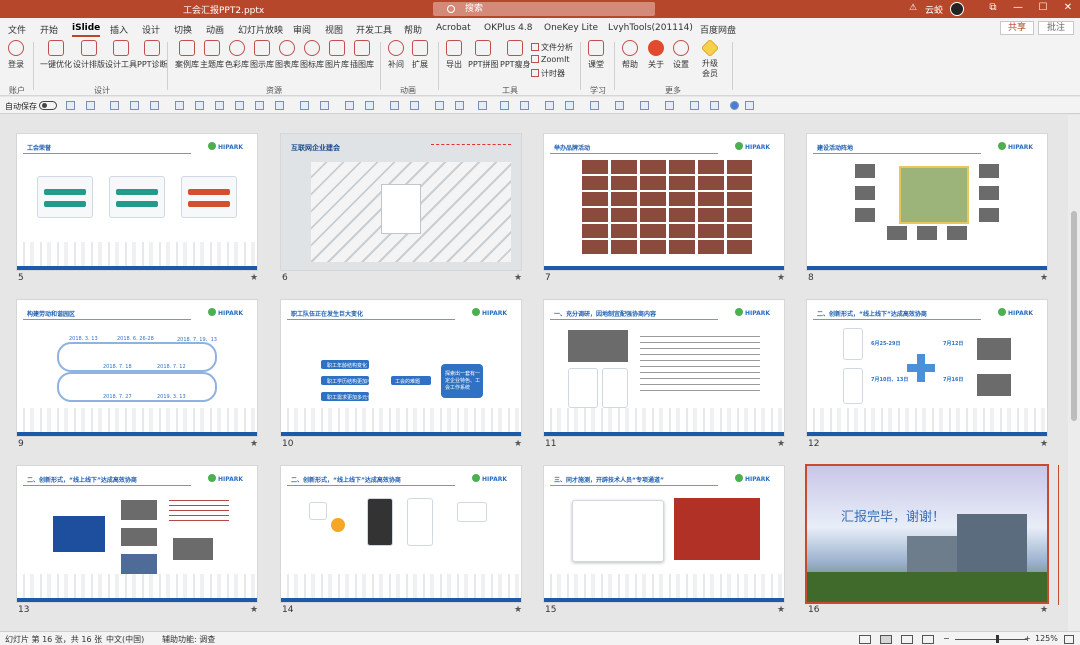 The width and height of the screenshot is (1080, 645). I want to click on about-button: 关于, so click(656, 55).